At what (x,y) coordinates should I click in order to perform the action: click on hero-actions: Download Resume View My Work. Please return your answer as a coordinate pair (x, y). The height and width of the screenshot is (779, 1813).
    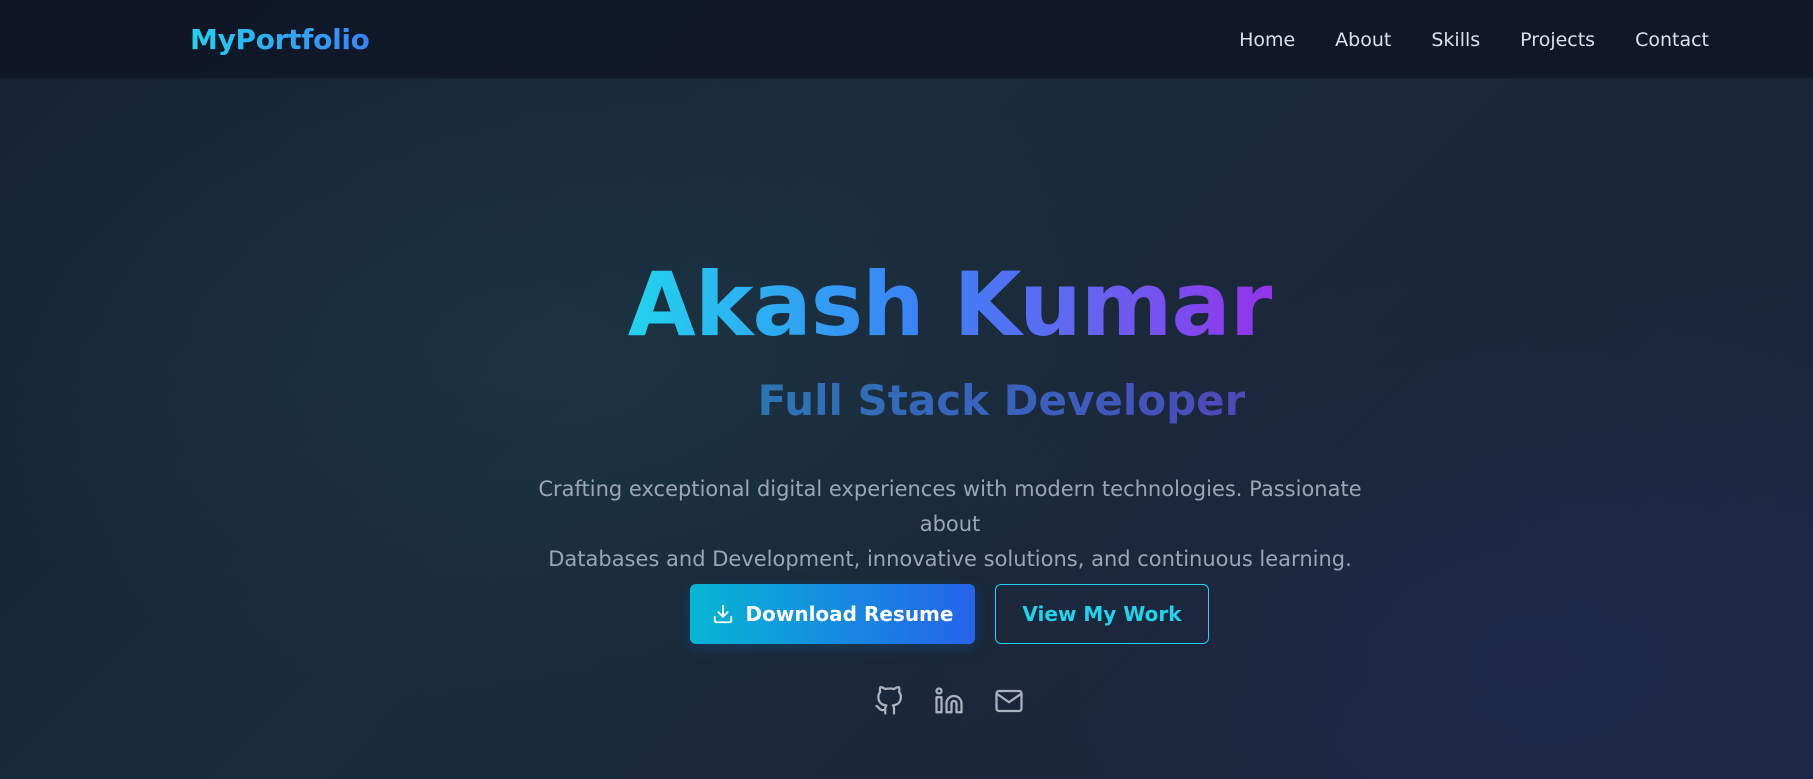
    Looking at the image, I should click on (906, 614).